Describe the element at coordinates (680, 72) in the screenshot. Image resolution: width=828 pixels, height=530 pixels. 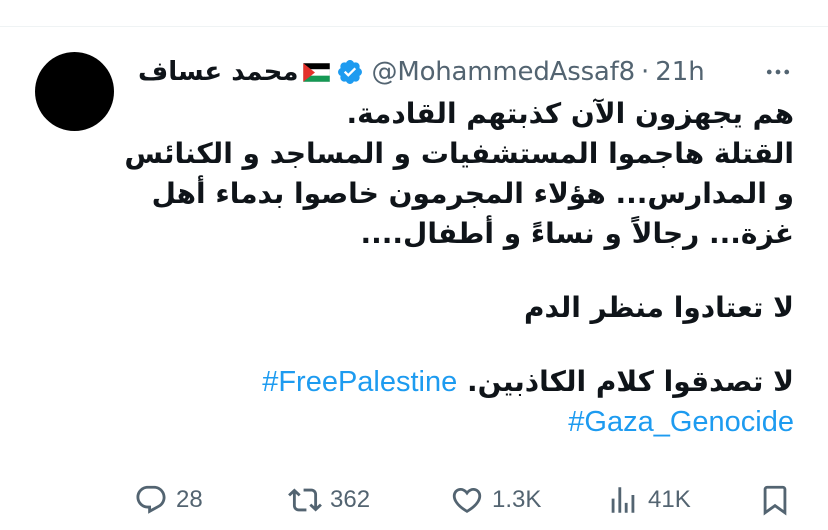
I see `tweet-timestamp: 21h` at that location.